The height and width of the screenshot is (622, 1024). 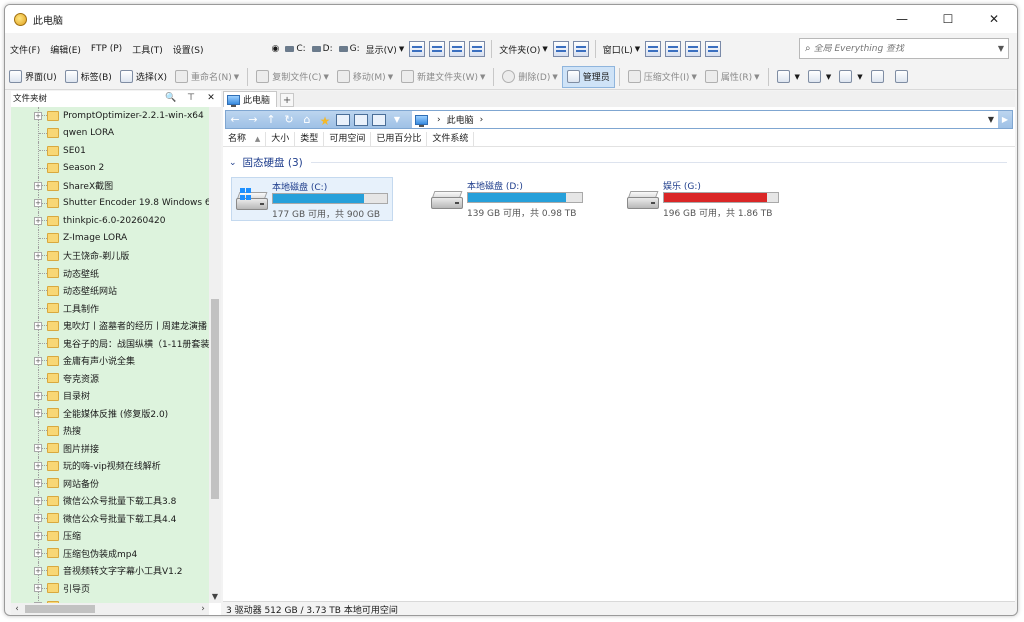 I want to click on column-header-name: 名称 ▲, so click(x=245, y=138).